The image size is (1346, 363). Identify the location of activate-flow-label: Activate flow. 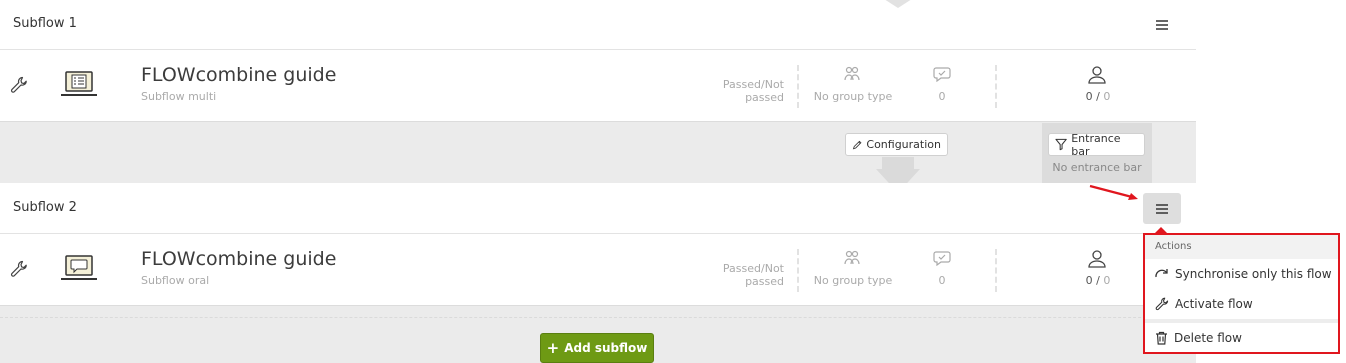
(1214, 304).